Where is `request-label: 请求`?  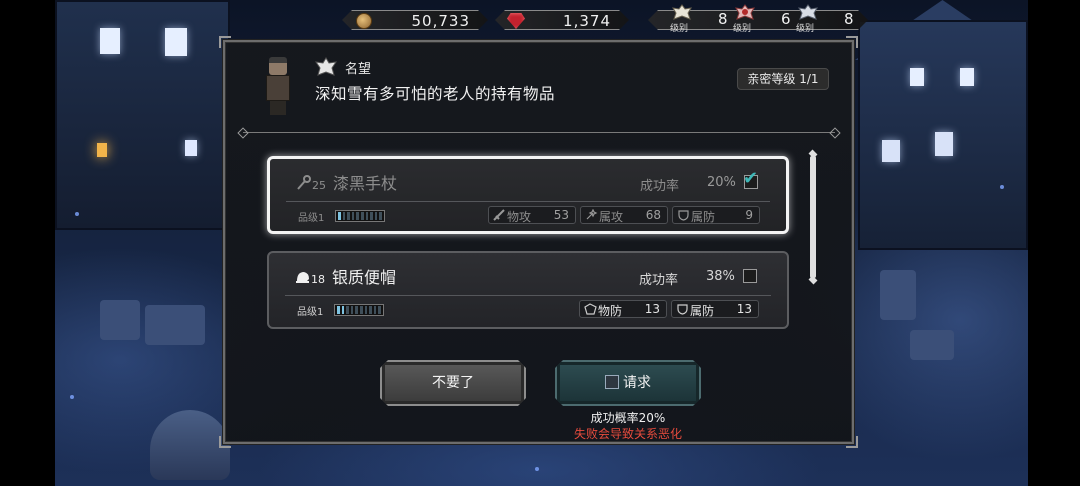
request-label: 请求 is located at coordinates (637, 383).